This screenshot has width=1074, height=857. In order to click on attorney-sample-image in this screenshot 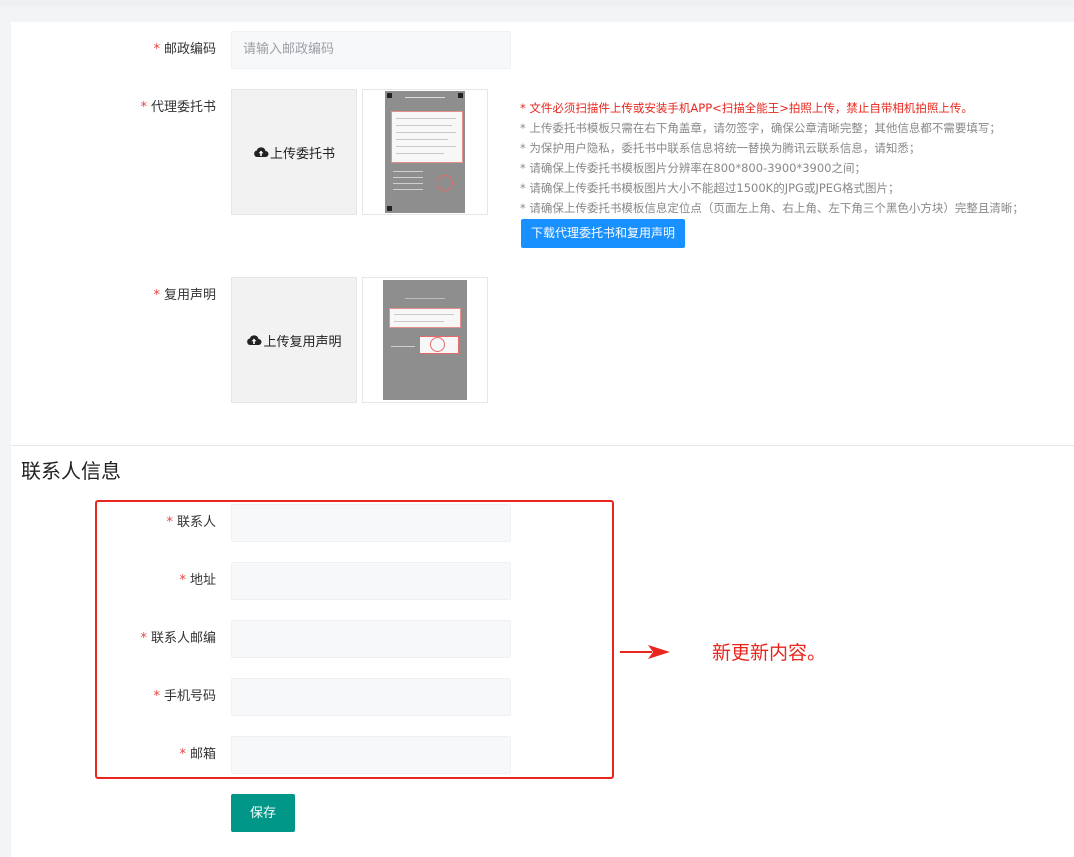, I will do `click(425, 152)`.